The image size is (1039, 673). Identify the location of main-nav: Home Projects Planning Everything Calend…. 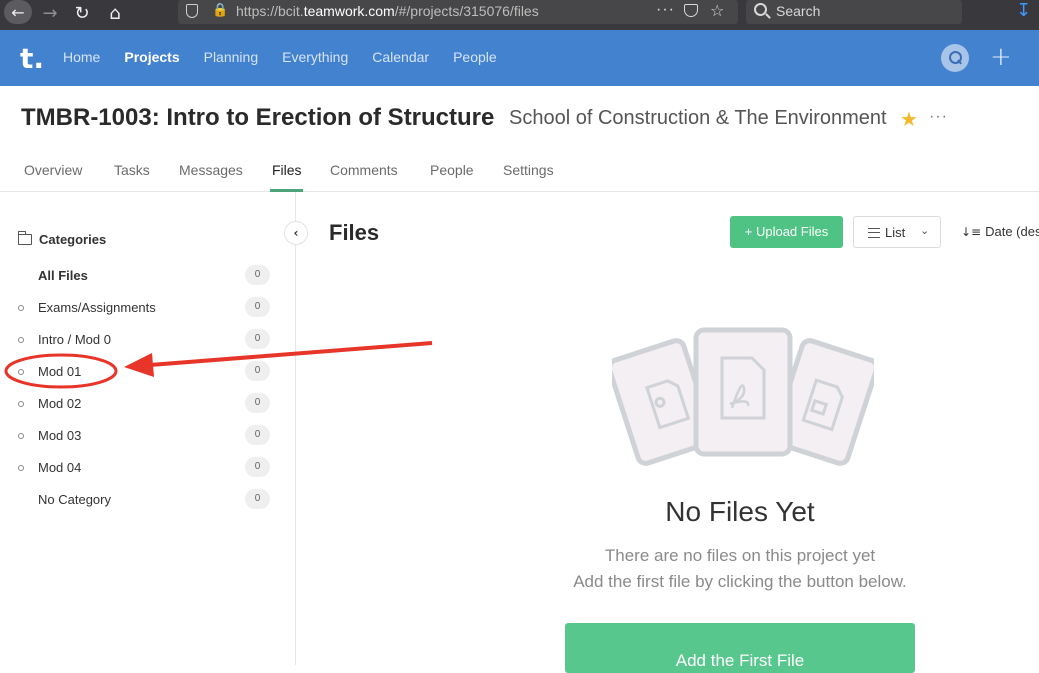
(292, 57).